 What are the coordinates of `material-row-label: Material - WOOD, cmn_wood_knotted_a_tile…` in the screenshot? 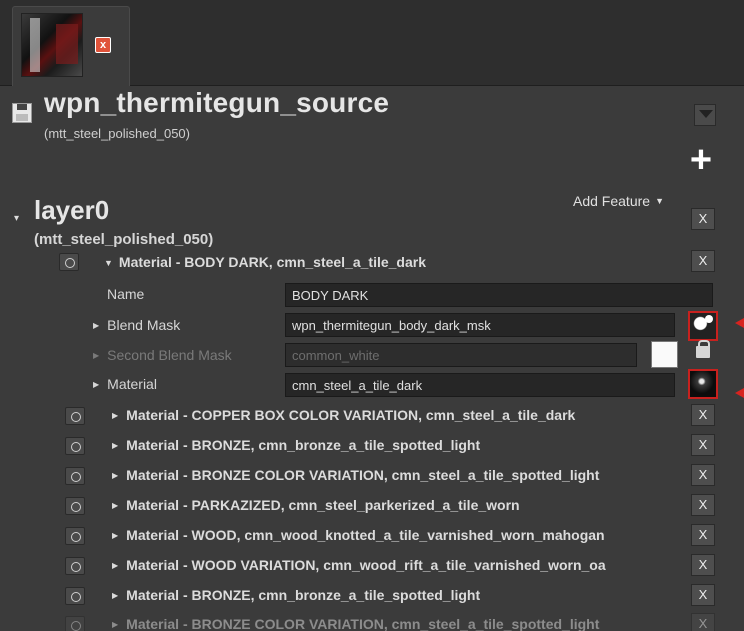 It's located at (365, 535).